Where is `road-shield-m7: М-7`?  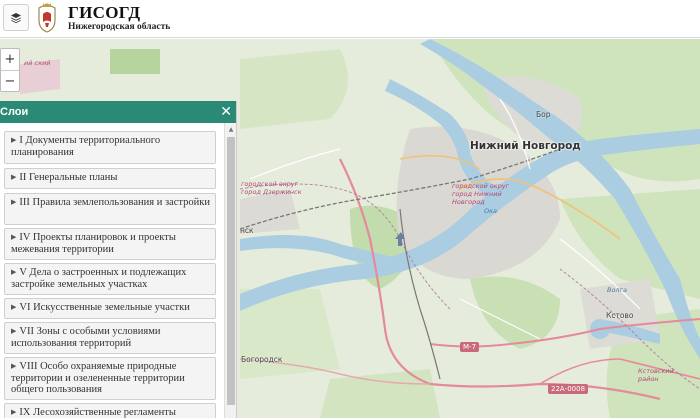
road-shield-m7: М-7 is located at coordinates (470, 347).